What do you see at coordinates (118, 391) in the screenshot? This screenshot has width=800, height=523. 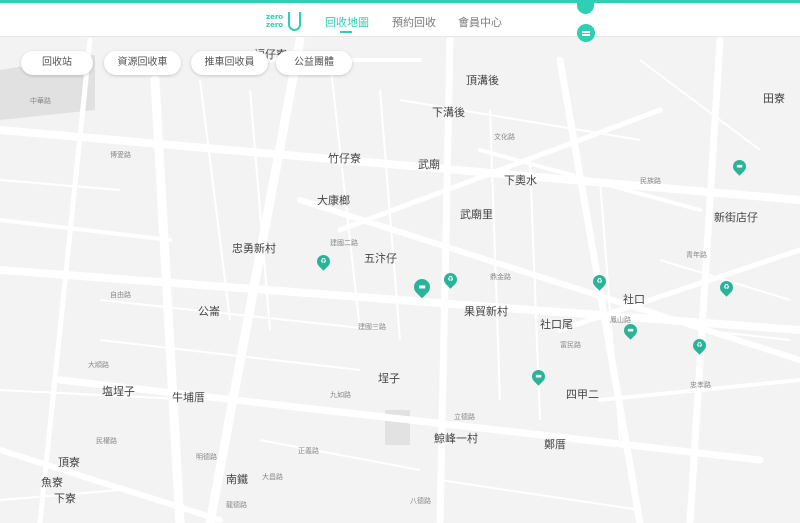 I see `place-label: 塩埕子` at bounding box center [118, 391].